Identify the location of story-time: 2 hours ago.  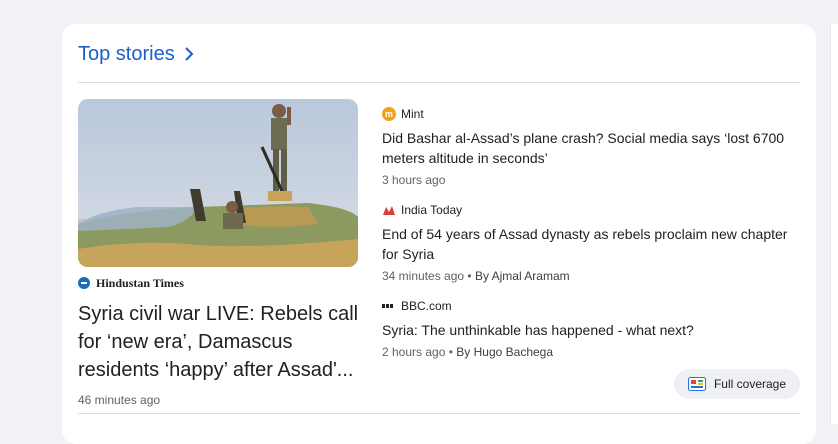
(414, 352).